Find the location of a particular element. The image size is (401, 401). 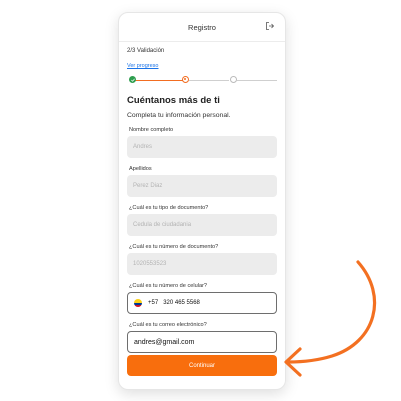

document-type-label: ¿Cuál es tu tipo de documento? is located at coordinates (169, 208).